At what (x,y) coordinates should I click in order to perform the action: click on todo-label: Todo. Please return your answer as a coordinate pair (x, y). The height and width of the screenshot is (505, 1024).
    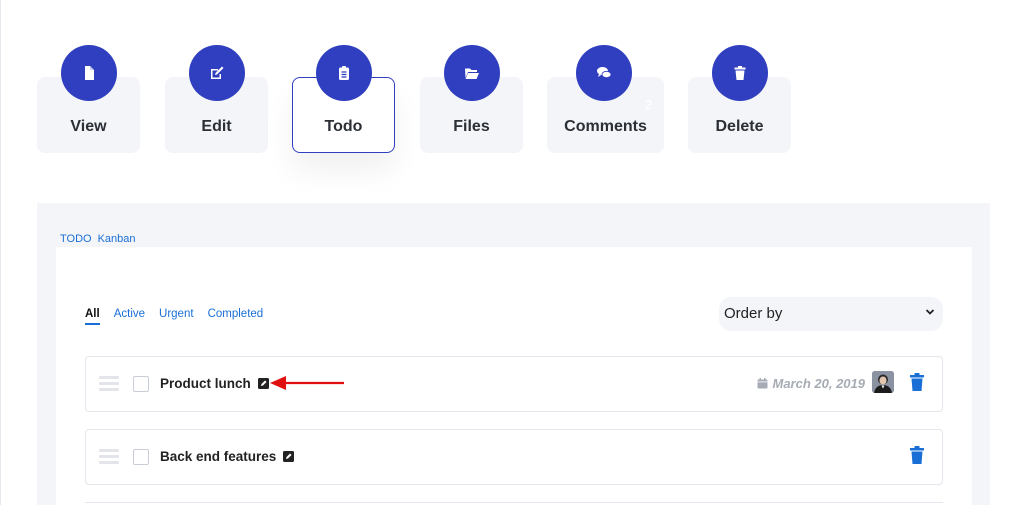
    Looking at the image, I should click on (343, 126).